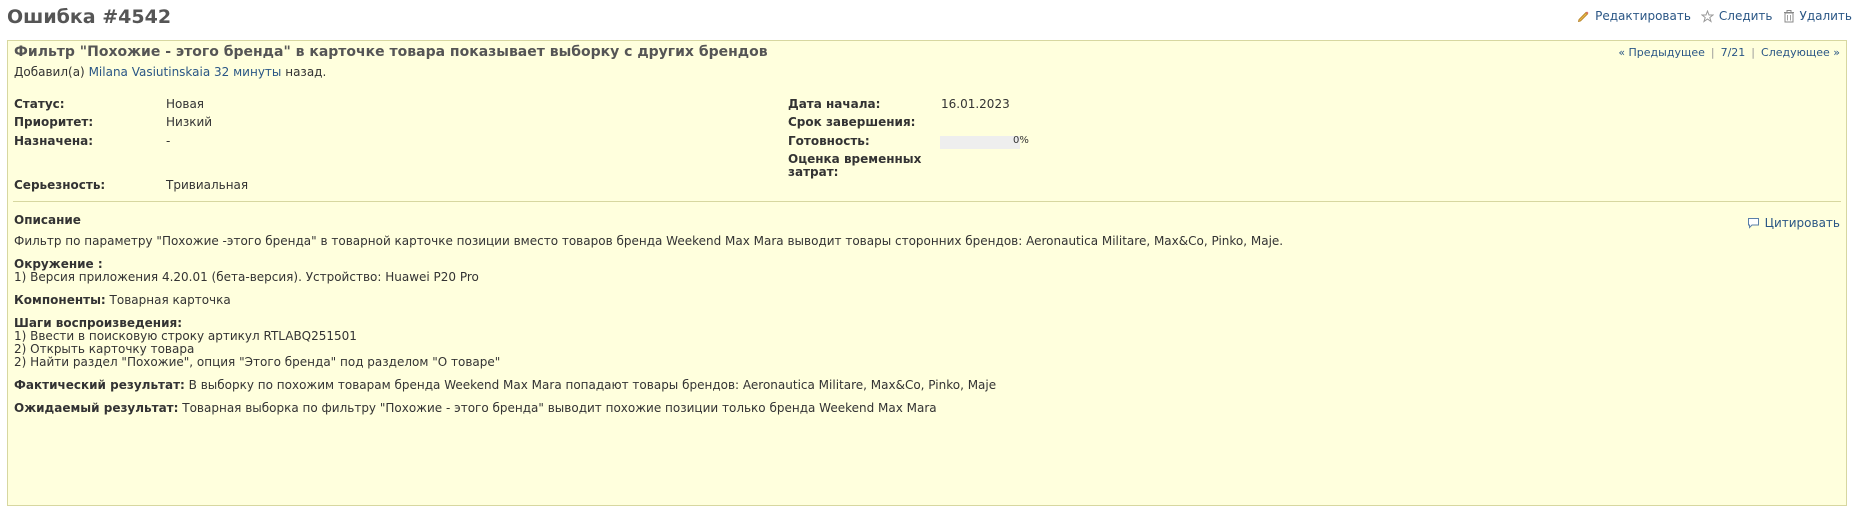 The height and width of the screenshot is (507, 1854). What do you see at coordinates (813, 172) in the screenshot?
I see `estimate-label-line2: затрат:` at bounding box center [813, 172].